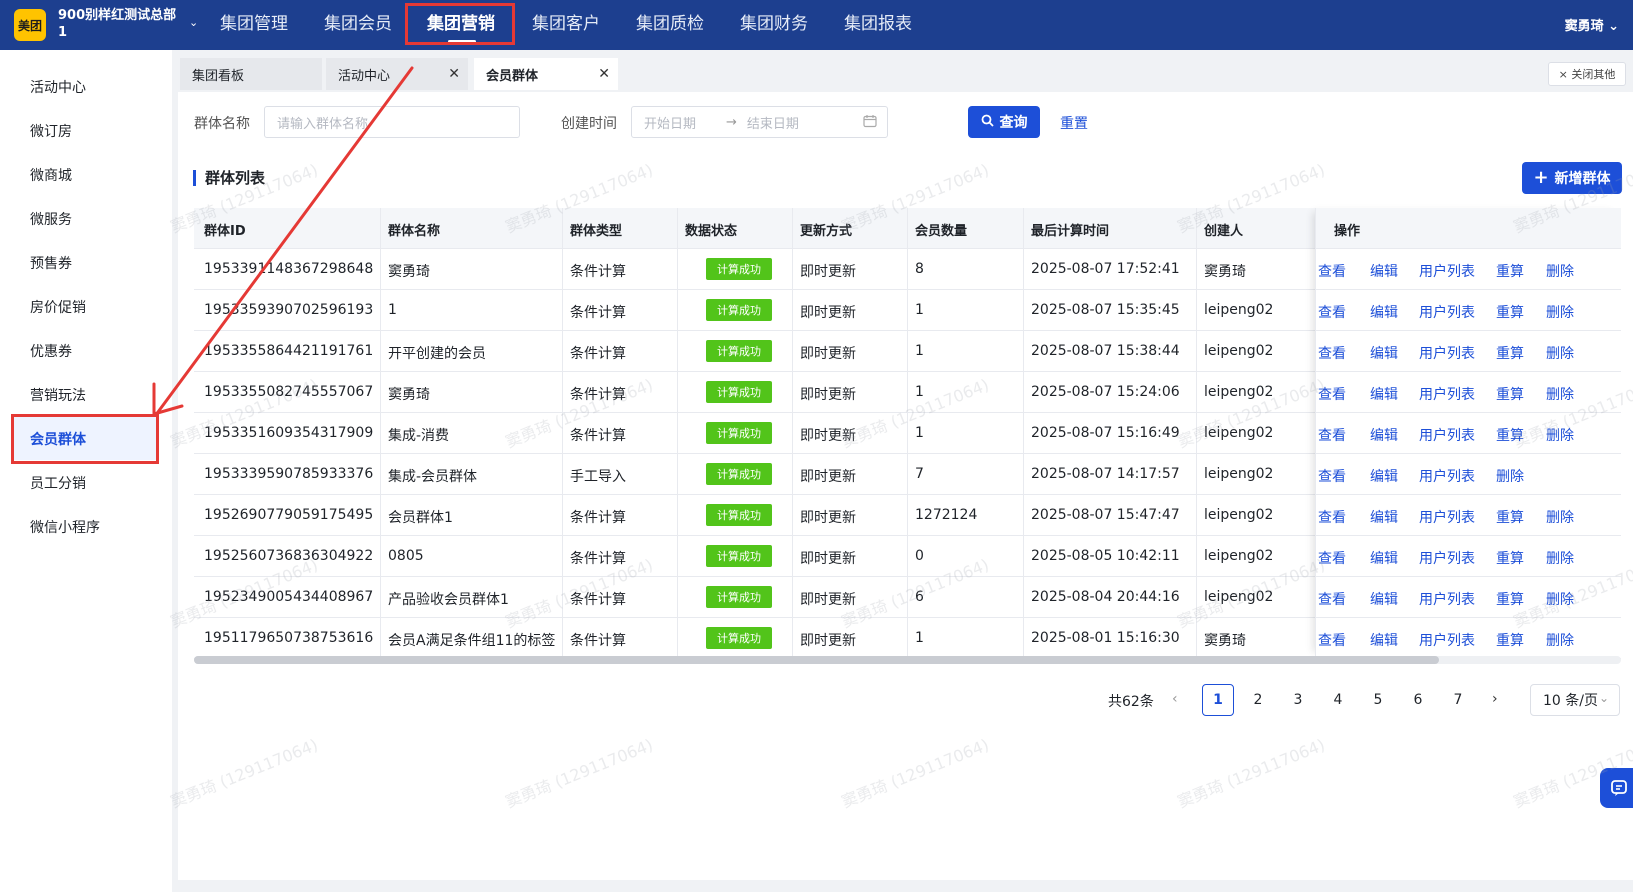  What do you see at coordinates (1458, 700) in the screenshot?
I see `page-7: 7` at bounding box center [1458, 700].